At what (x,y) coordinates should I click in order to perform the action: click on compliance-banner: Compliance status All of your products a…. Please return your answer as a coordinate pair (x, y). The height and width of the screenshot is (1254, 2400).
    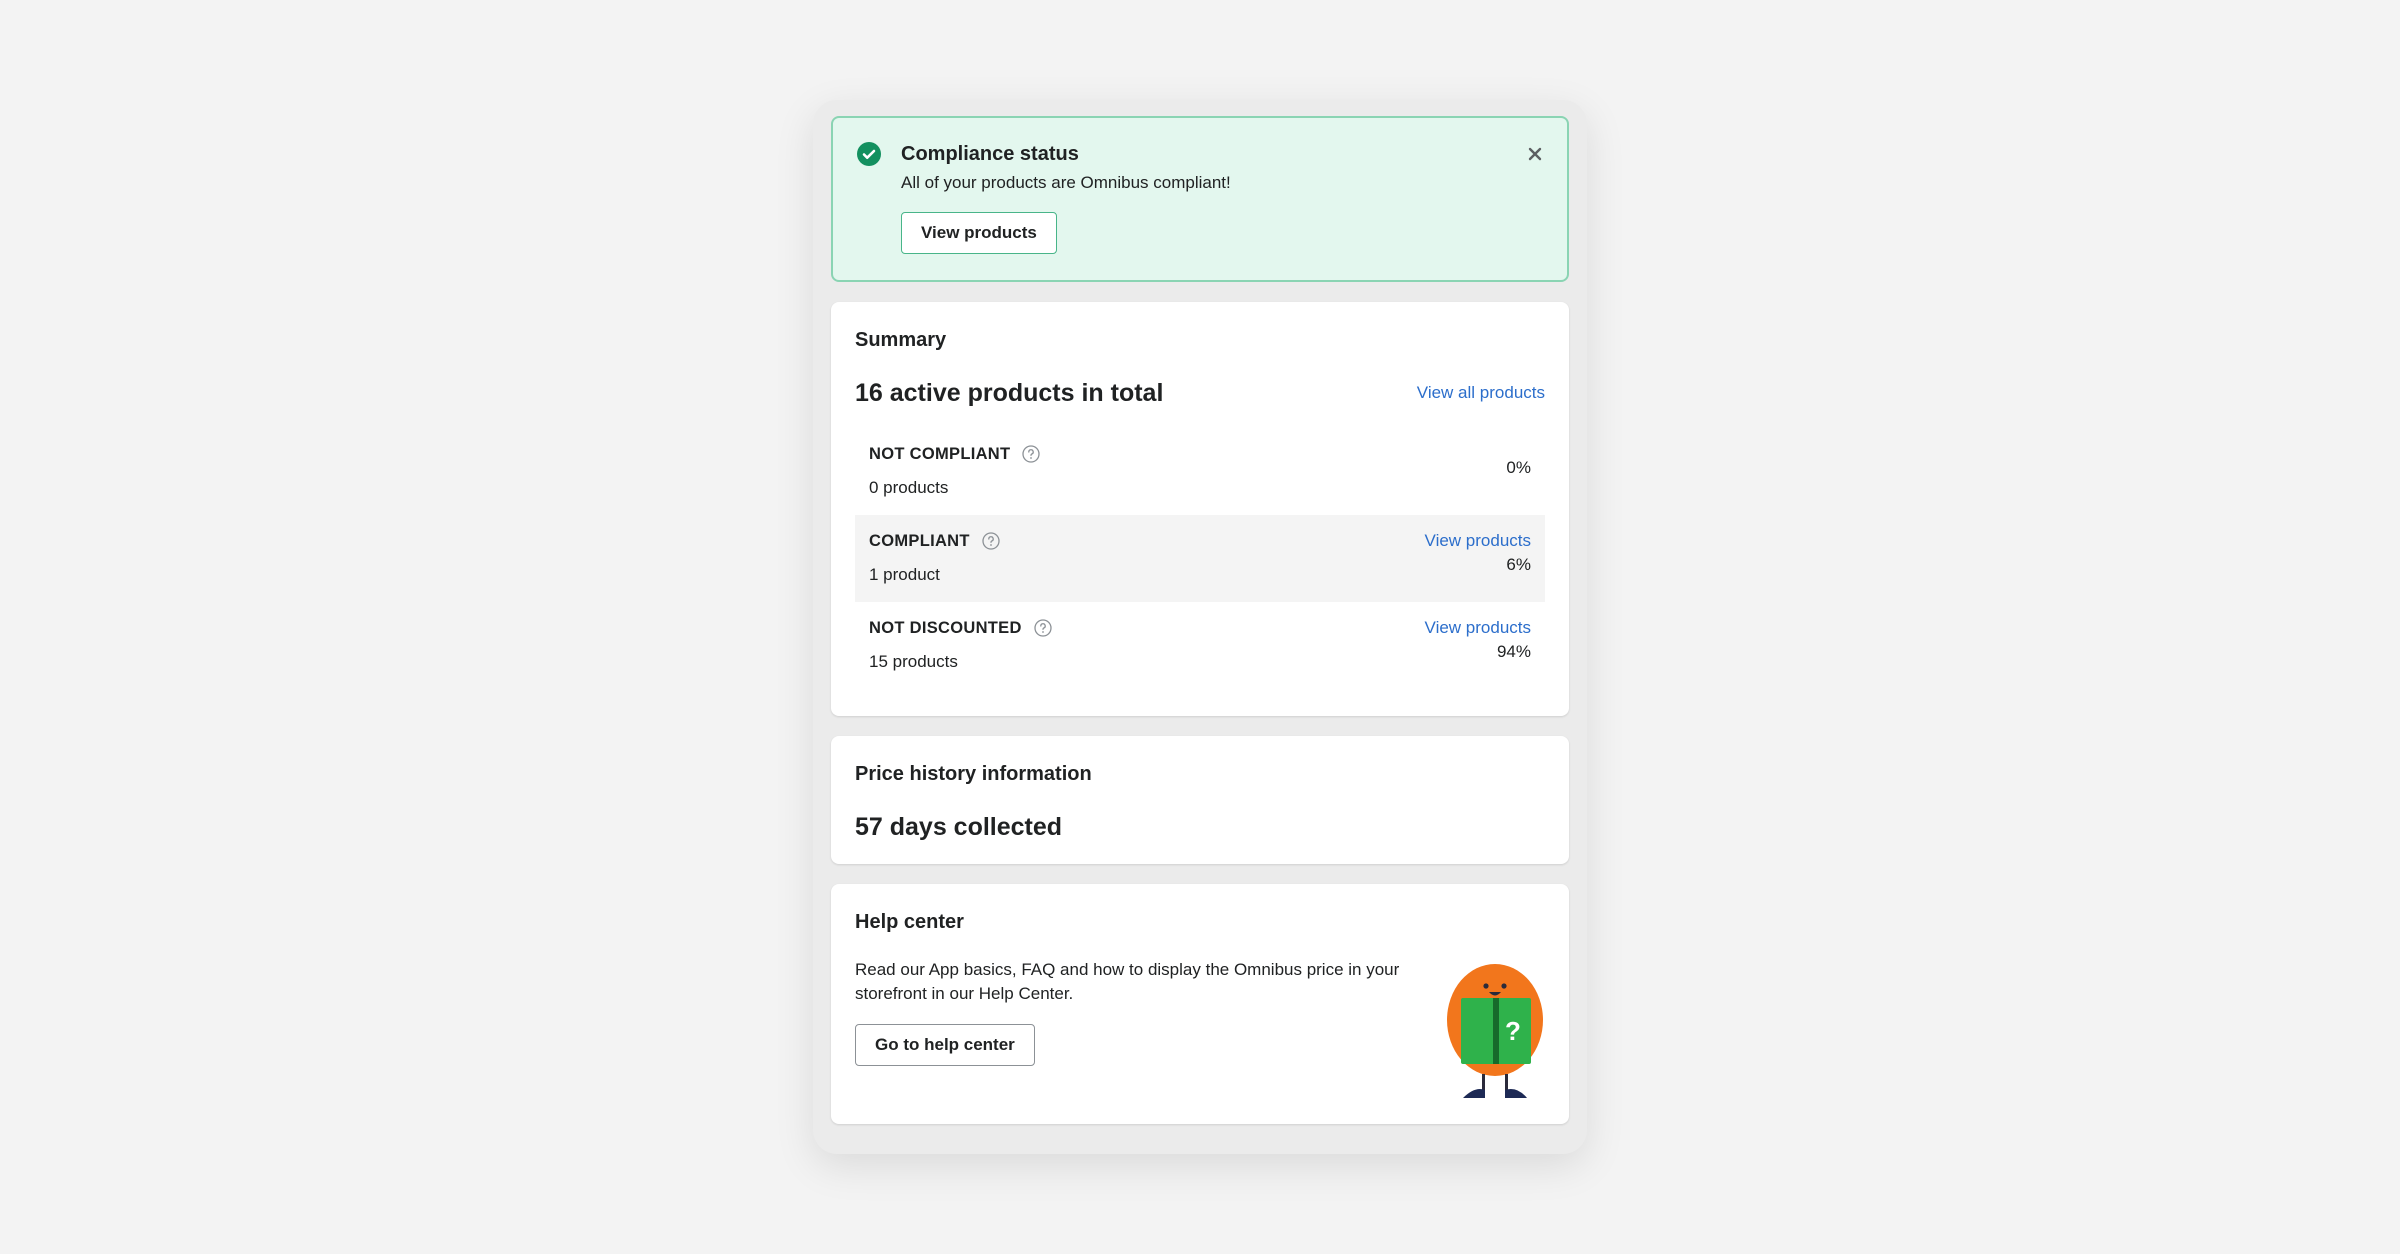
    Looking at the image, I should click on (1200, 199).